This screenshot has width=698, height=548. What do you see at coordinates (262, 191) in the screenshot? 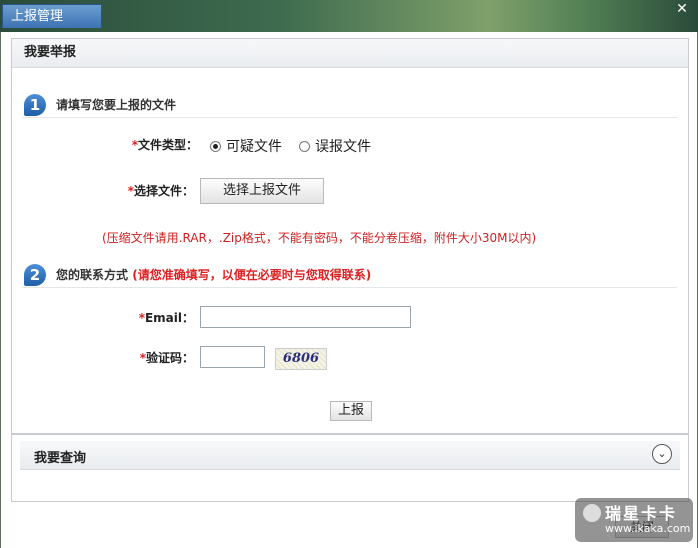
I see `choose-file-button: 选择上报文件` at bounding box center [262, 191].